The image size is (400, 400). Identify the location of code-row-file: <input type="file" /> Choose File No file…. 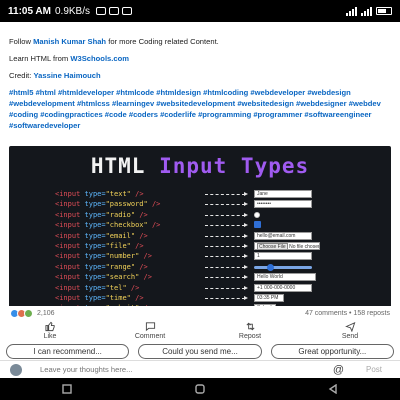
(215, 246).